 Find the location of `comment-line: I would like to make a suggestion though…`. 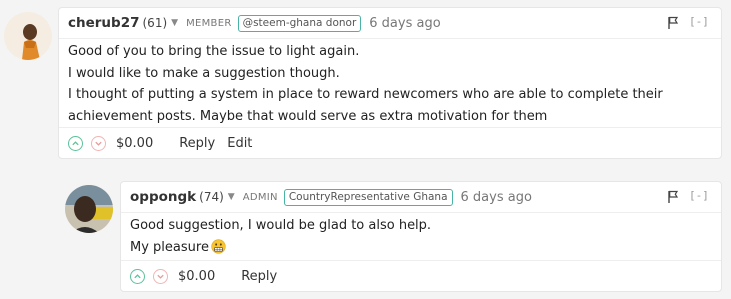

comment-line: I would like to make a suggestion though… is located at coordinates (204, 73).